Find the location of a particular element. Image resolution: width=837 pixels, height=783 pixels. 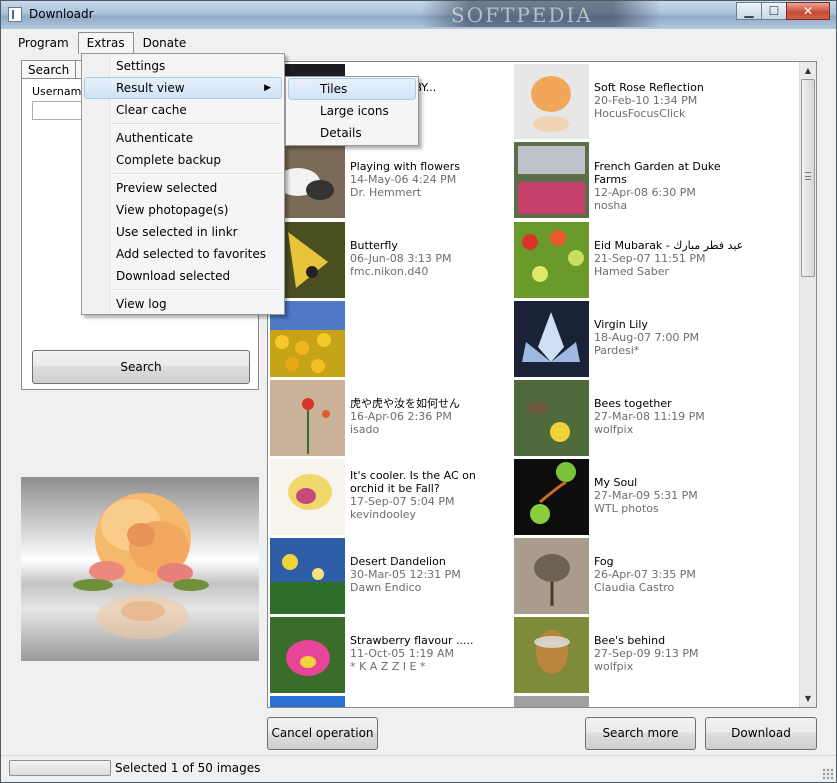

menu-item-settings: Settings is located at coordinates (183, 66).